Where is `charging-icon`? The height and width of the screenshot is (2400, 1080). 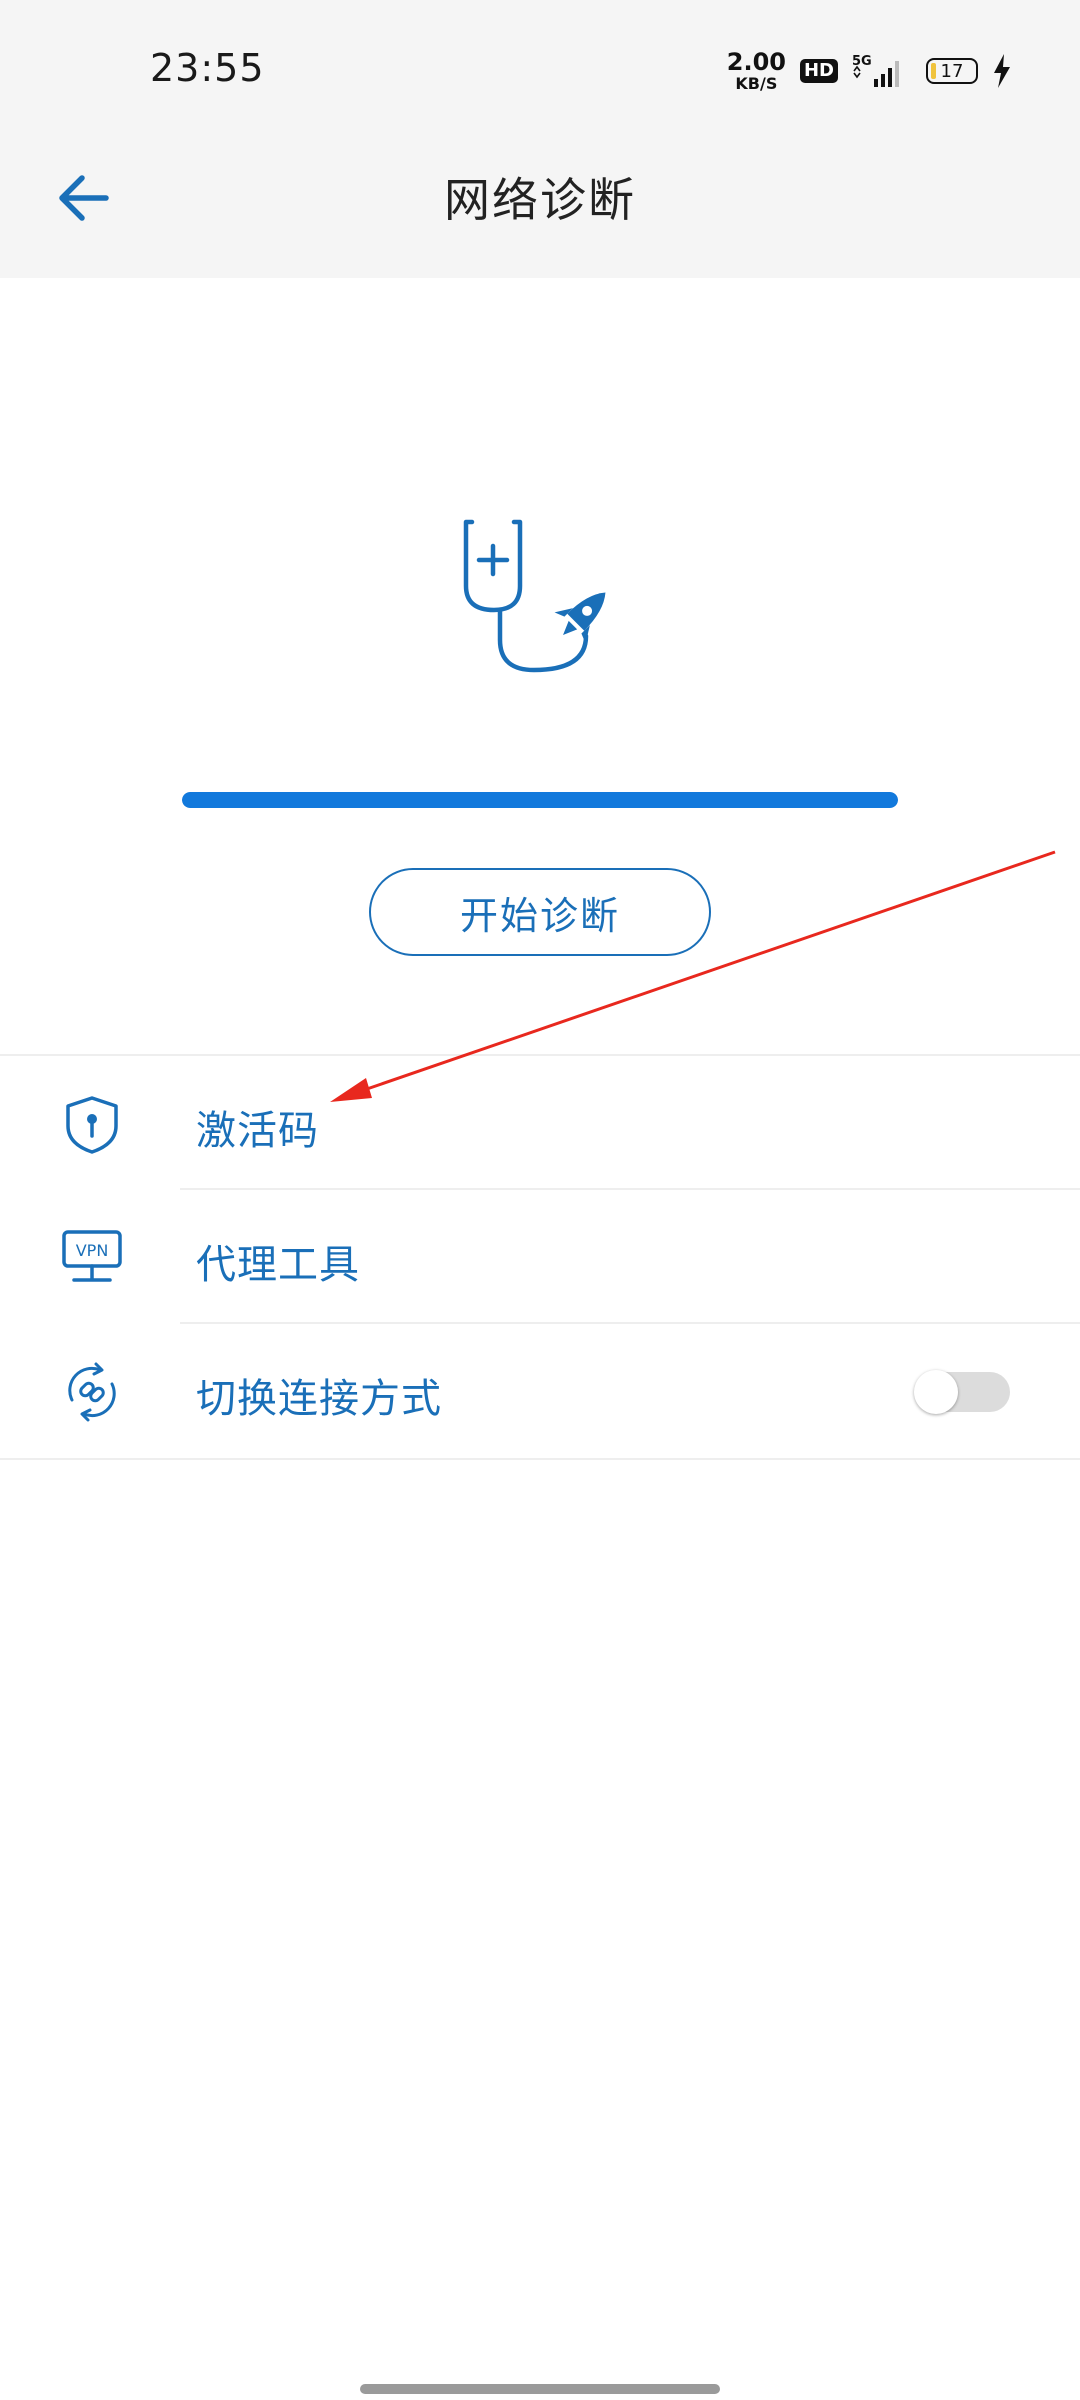
charging-icon is located at coordinates (1002, 71).